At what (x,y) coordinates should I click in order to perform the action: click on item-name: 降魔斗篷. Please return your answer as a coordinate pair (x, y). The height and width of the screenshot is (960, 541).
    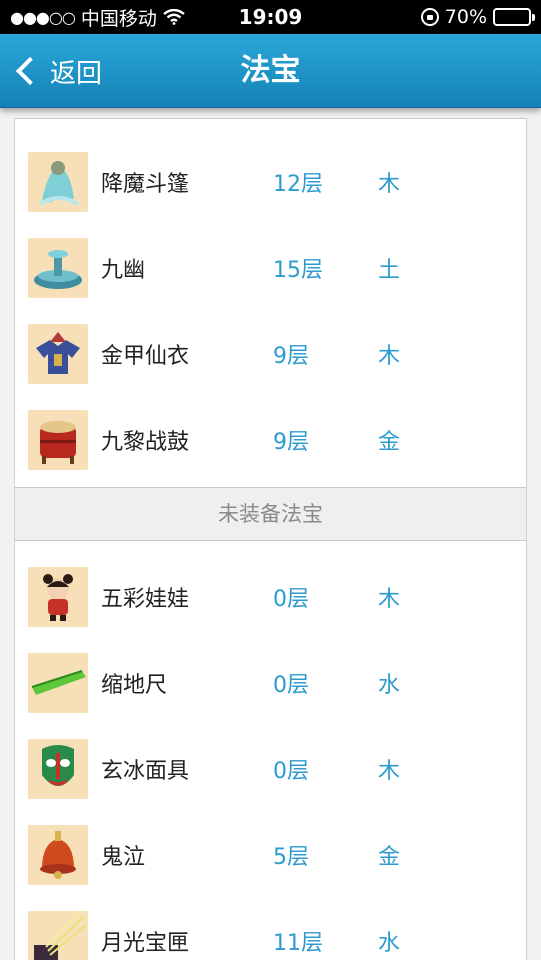
    Looking at the image, I should click on (145, 184).